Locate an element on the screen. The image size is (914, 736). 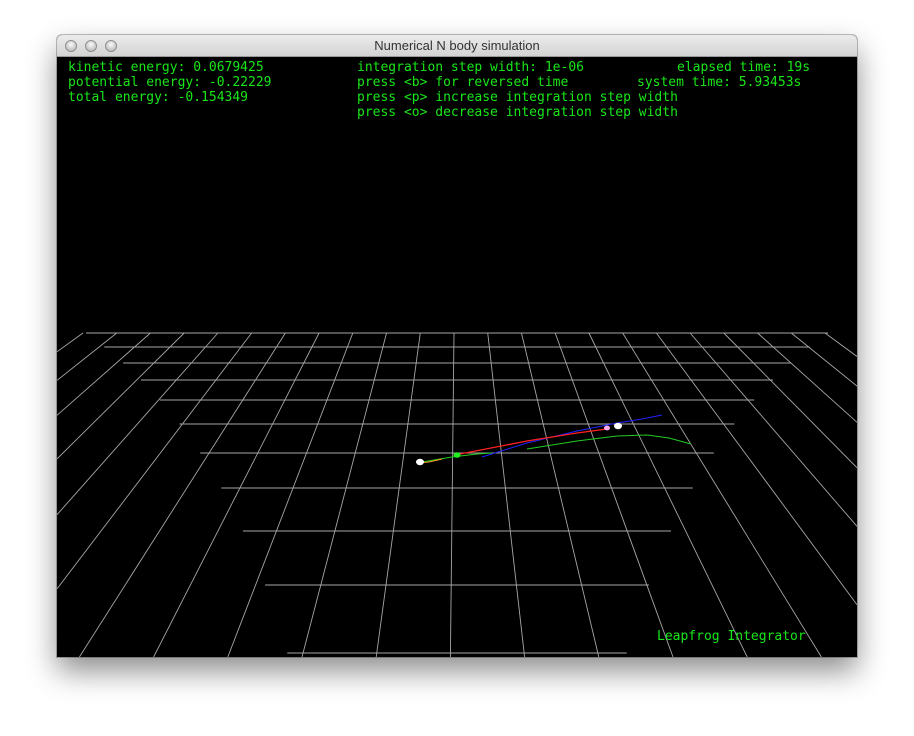
potential-energy-text: potential energy: -0.22229 is located at coordinates (170, 82).